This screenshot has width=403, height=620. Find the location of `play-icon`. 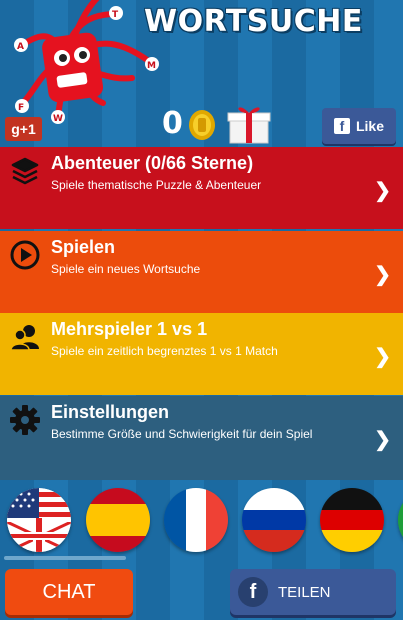

play-icon is located at coordinates (25, 255).